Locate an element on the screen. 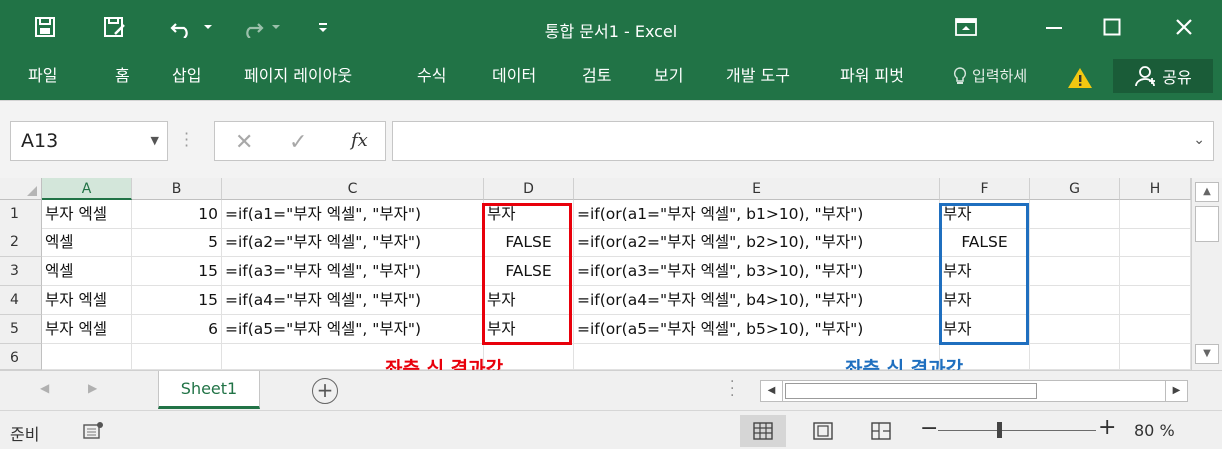 Image resolution: width=1222 pixels, height=449 pixels. row-header-5: 5 is located at coordinates (21, 329).